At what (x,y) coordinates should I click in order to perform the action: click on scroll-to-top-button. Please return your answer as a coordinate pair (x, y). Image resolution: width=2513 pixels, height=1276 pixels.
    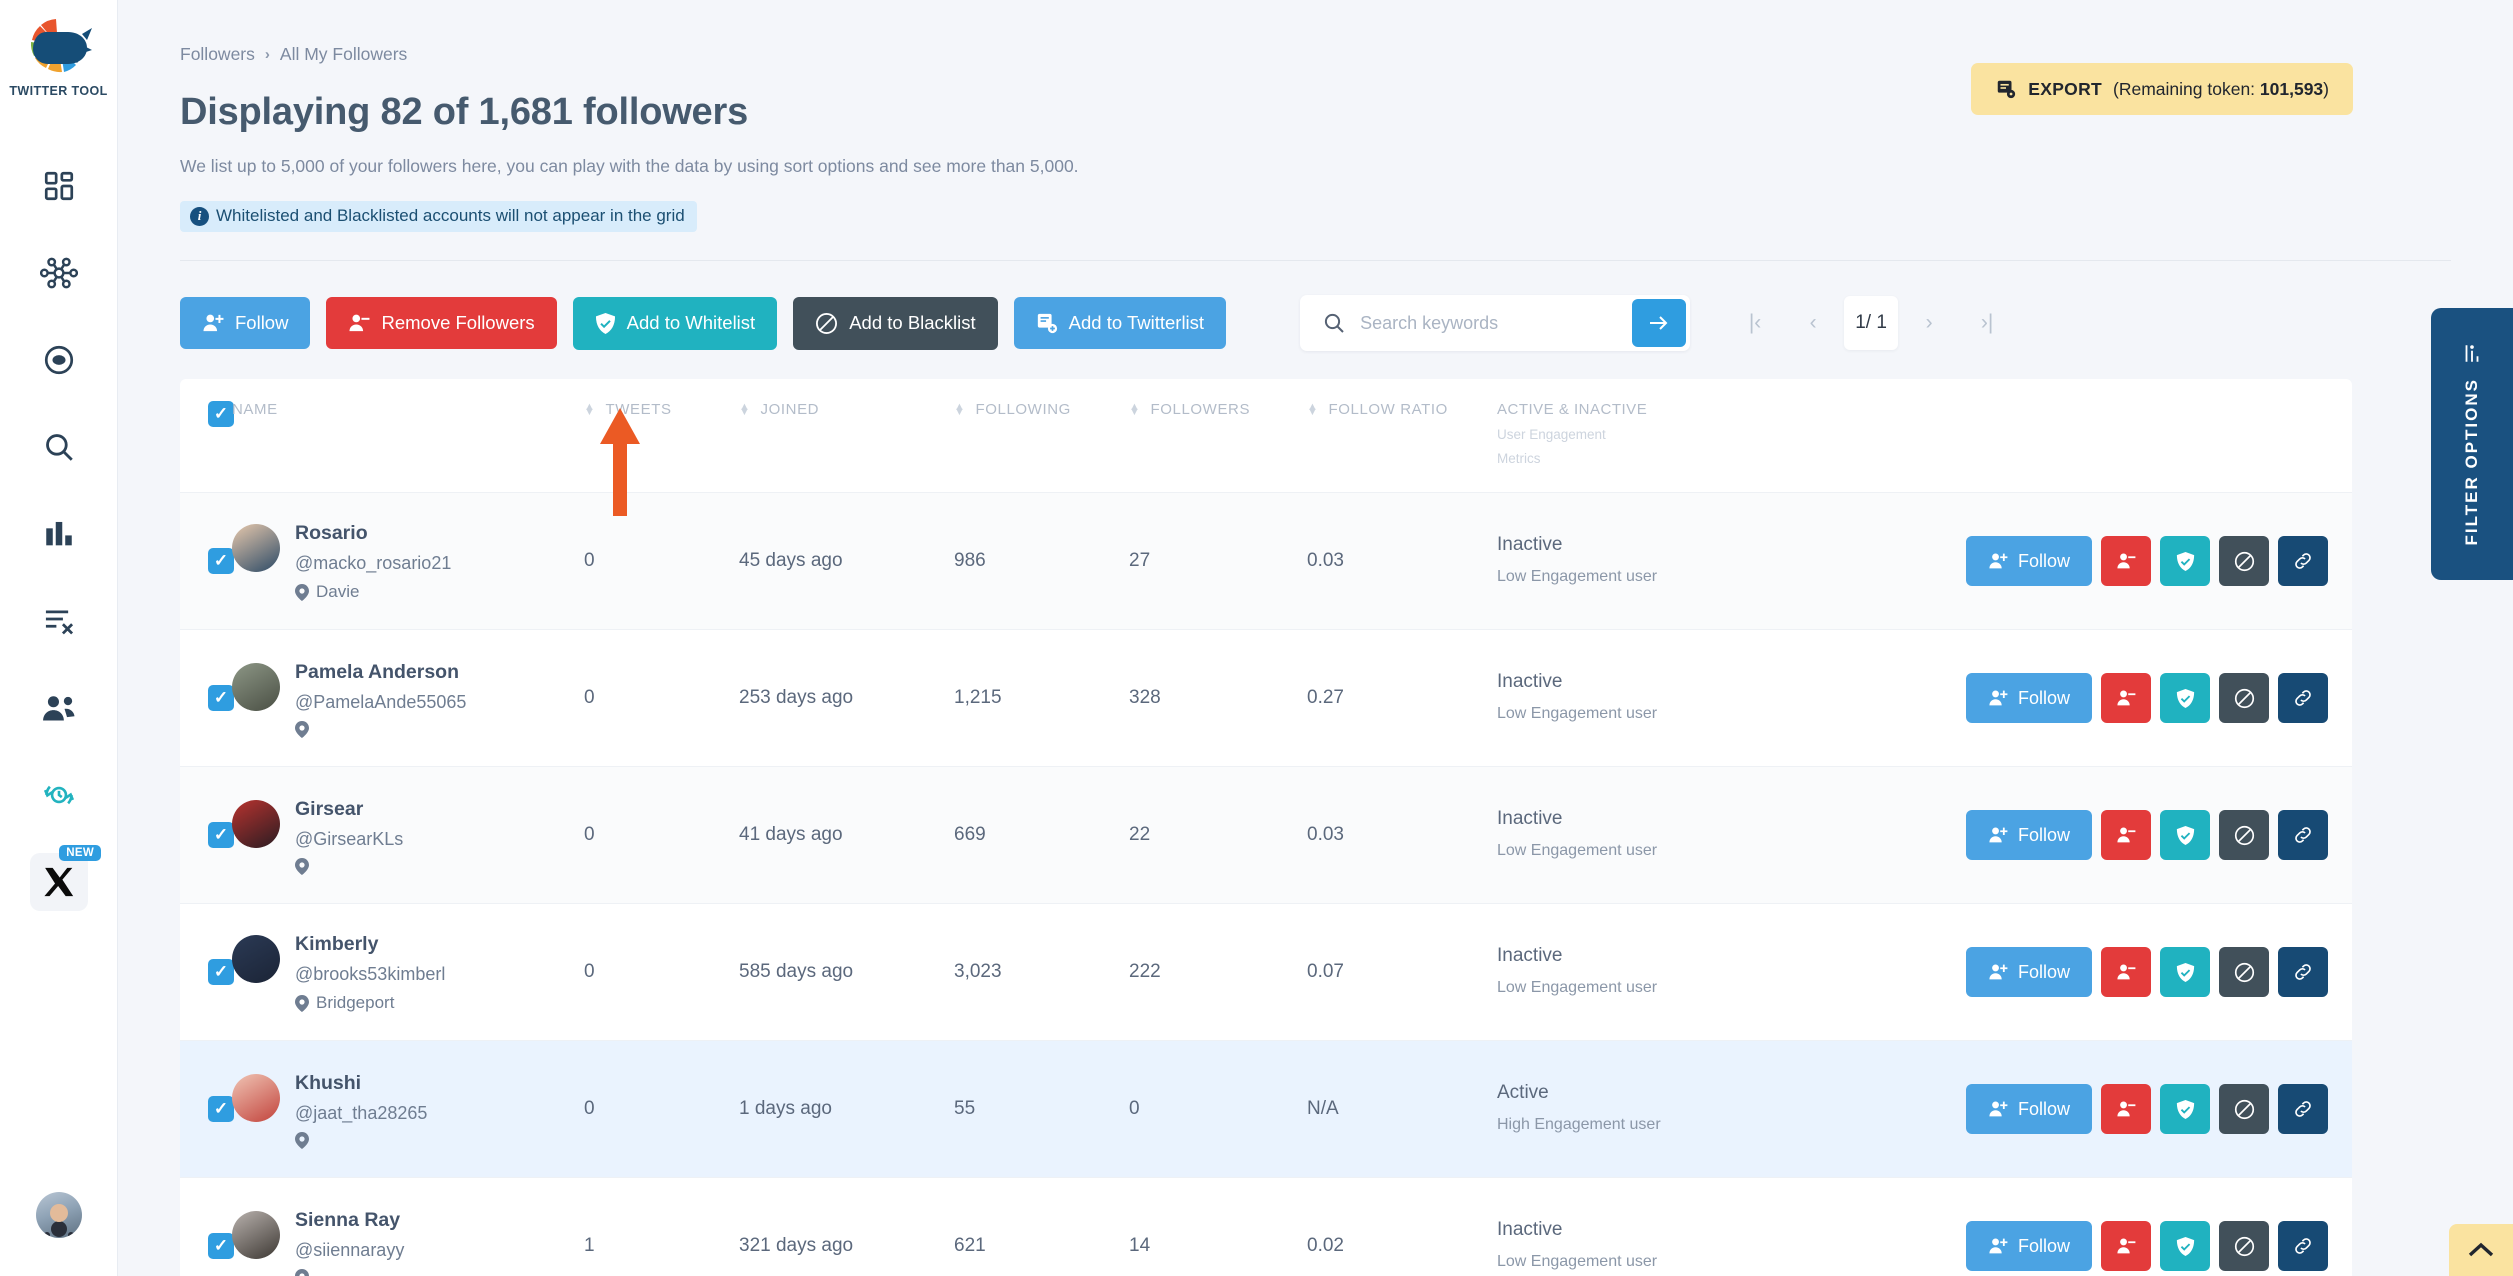
    Looking at the image, I should click on (2481, 1250).